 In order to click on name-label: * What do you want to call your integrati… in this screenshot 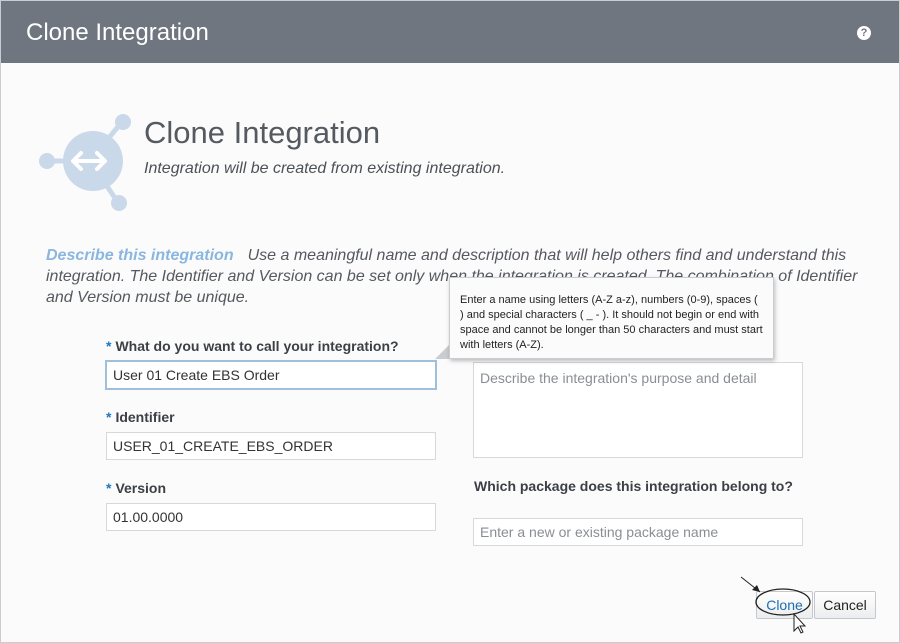, I will do `click(252, 346)`.